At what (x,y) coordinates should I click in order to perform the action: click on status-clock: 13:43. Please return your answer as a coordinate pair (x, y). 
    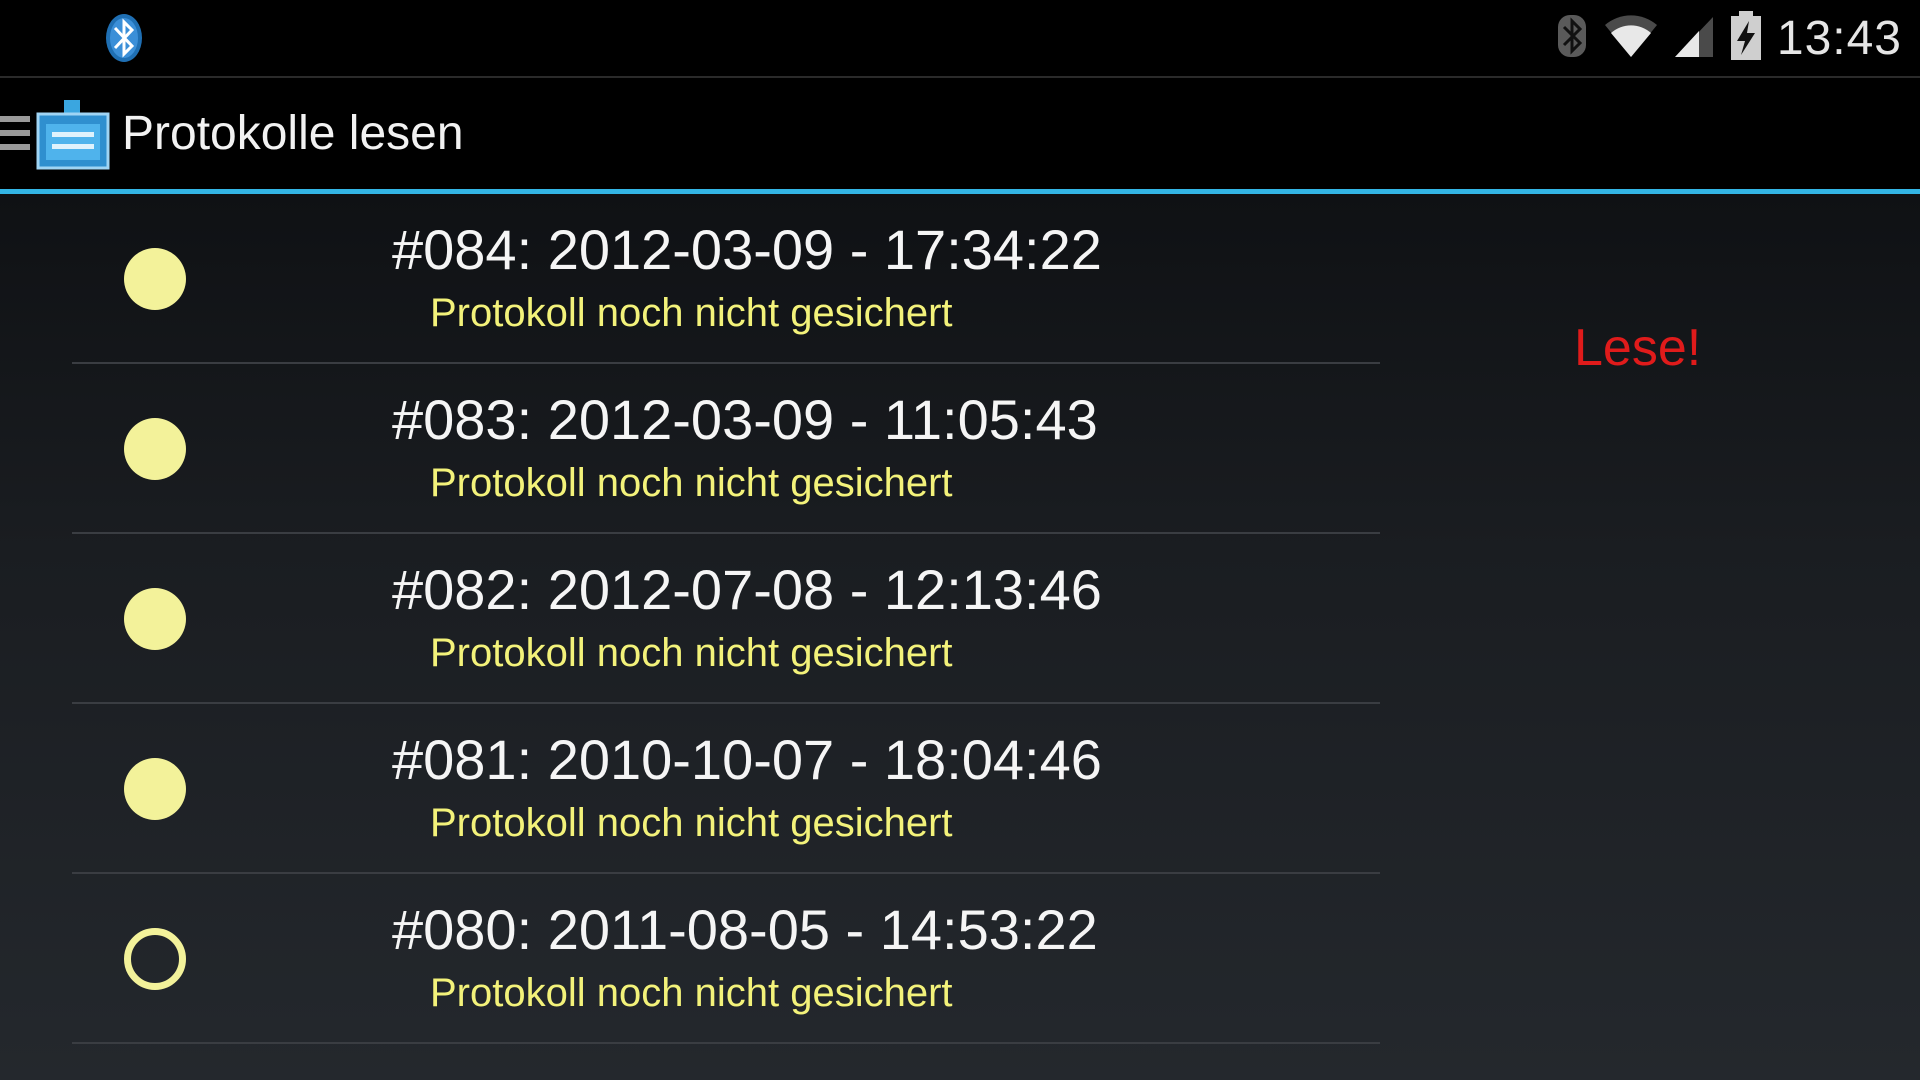
    Looking at the image, I should click on (1839, 38).